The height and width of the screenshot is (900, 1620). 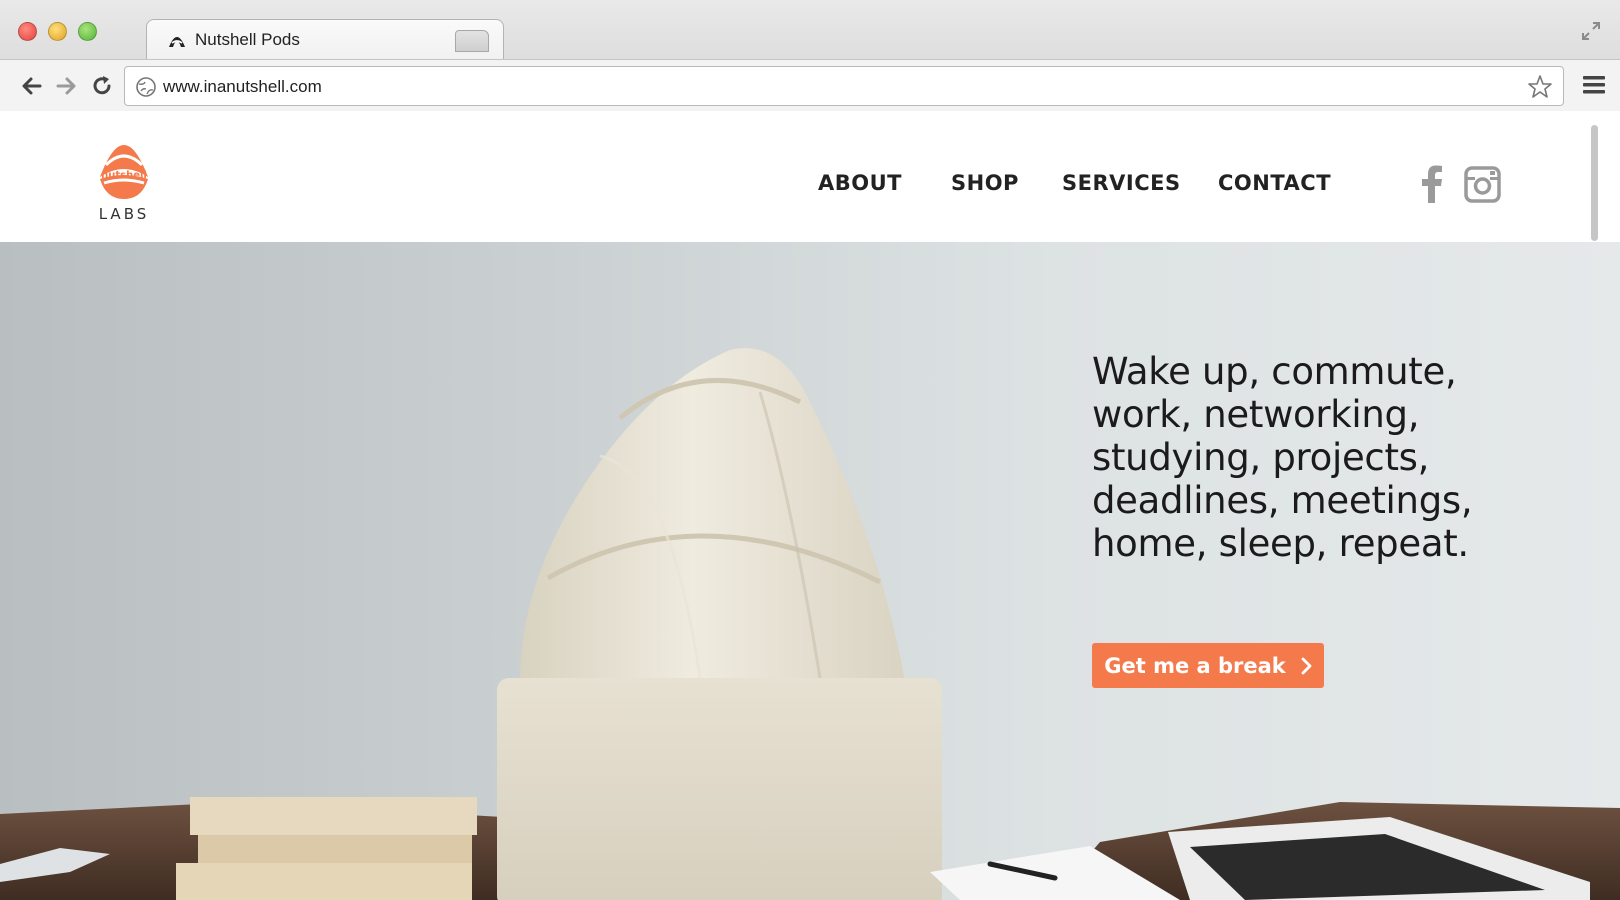 What do you see at coordinates (1432, 184) in the screenshot?
I see `facebook-icon` at bounding box center [1432, 184].